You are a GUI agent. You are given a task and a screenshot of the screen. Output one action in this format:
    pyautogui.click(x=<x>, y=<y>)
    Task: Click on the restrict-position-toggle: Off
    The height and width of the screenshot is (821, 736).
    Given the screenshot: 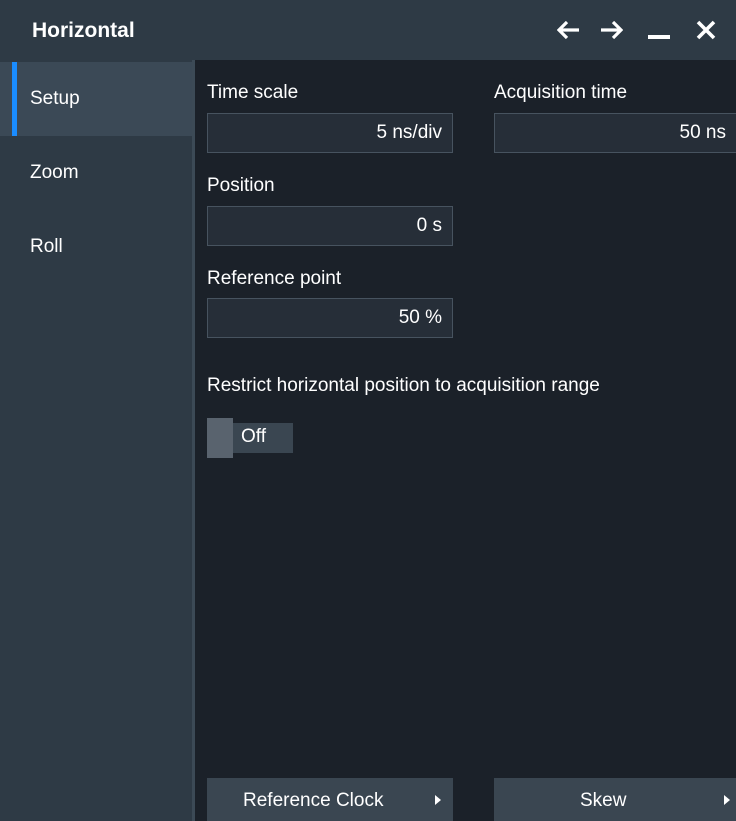 What is the action you would take?
    pyautogui.click(x=250, y=438)
    